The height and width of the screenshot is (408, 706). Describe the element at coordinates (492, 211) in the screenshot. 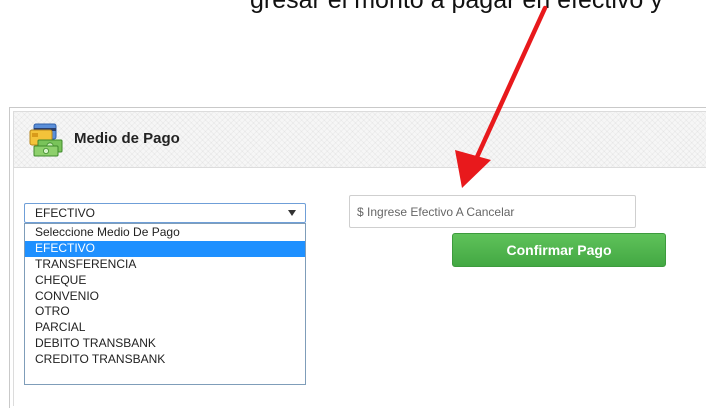

I see `cash-amount-input` at that location.